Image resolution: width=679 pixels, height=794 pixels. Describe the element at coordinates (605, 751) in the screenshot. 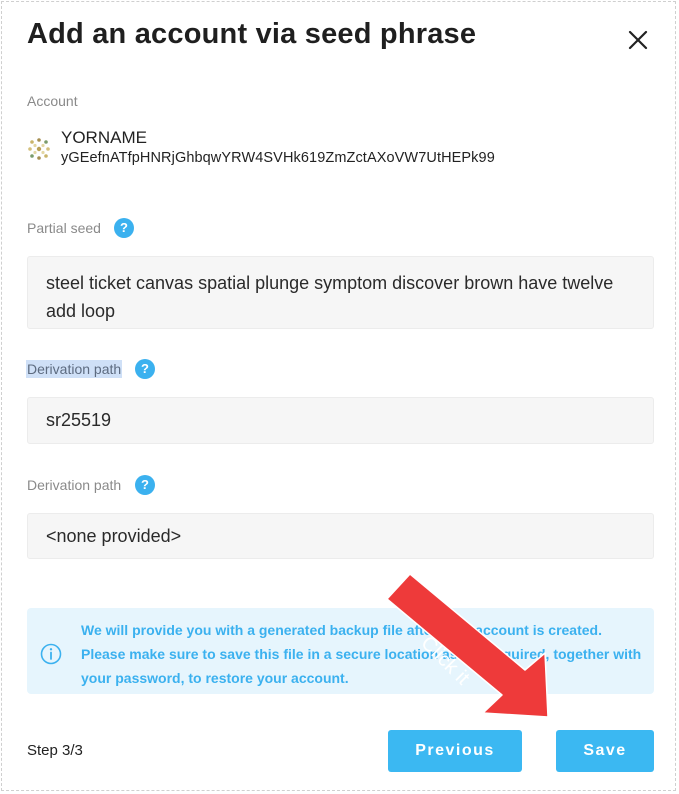

I see `save-button: Save` at that location.